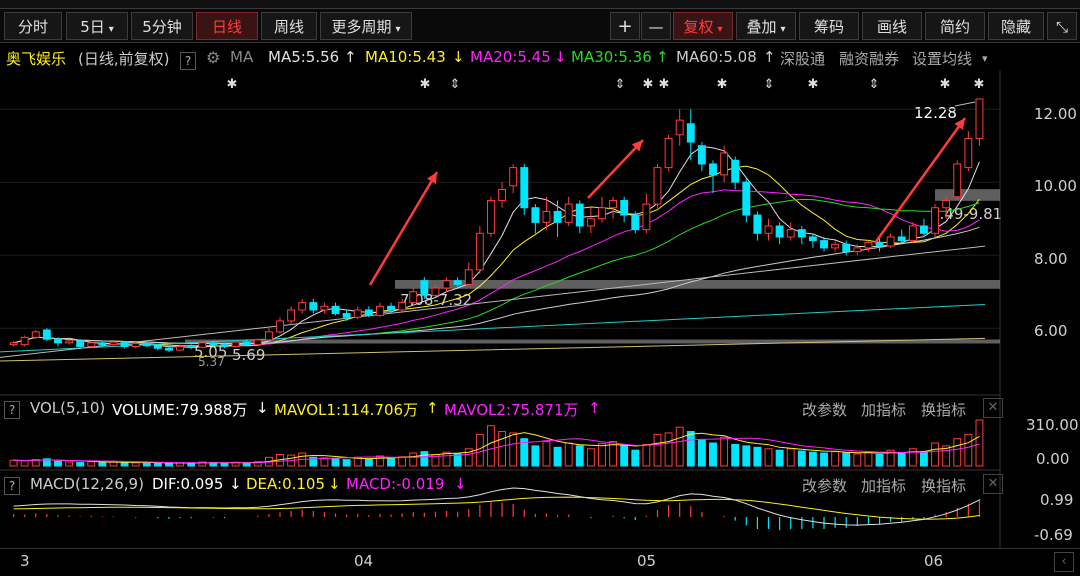 The image size is (1080, 576). Describe the element at coordinates (965, 104) in the screenshot. I see `high-pointer` at that location.